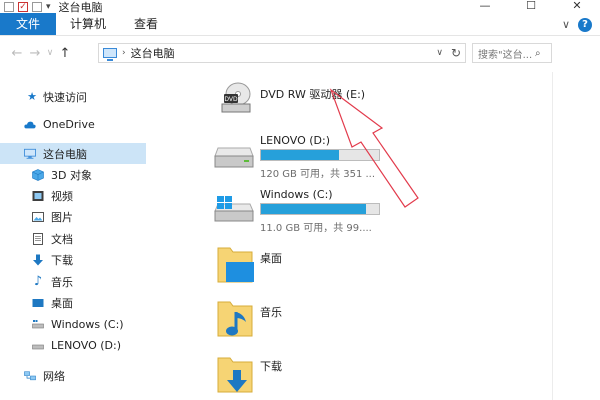 The height and width of the screenshot is (400, 600). Describe the element at coordinates (62, 260) in the screenshot. I see `sidebar-item-label: 下载` at that location.